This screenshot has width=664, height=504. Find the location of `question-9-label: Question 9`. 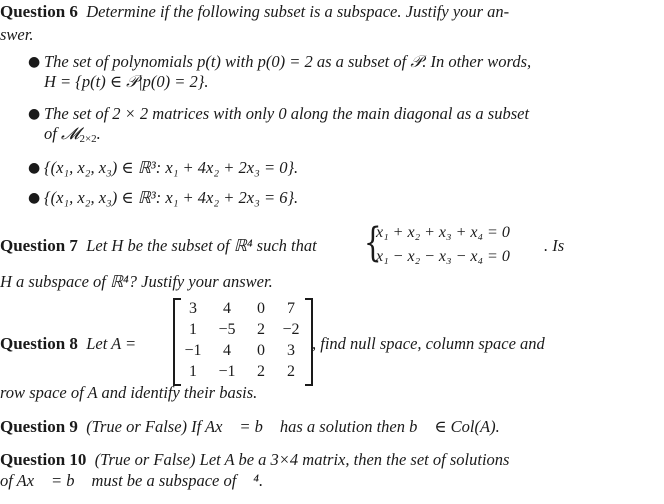

question-9-label: Question 9 is located at coordinates (39, 426).